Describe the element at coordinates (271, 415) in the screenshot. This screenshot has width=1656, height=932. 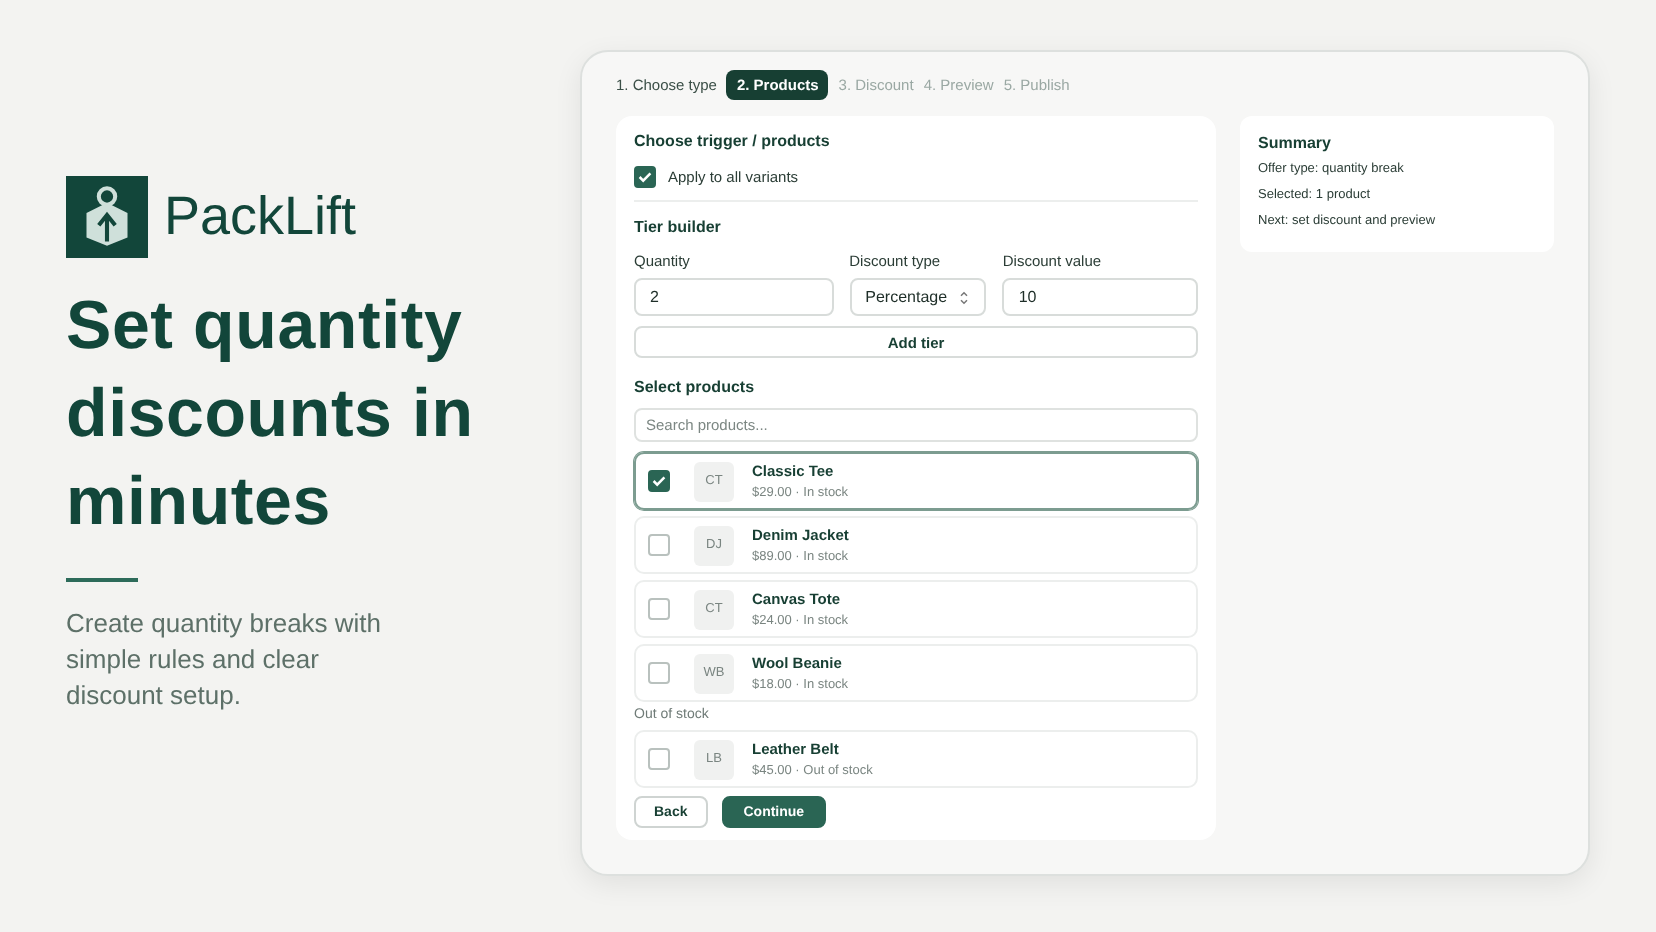
I see `headline: Set quantity discounts in minutes` at that location.